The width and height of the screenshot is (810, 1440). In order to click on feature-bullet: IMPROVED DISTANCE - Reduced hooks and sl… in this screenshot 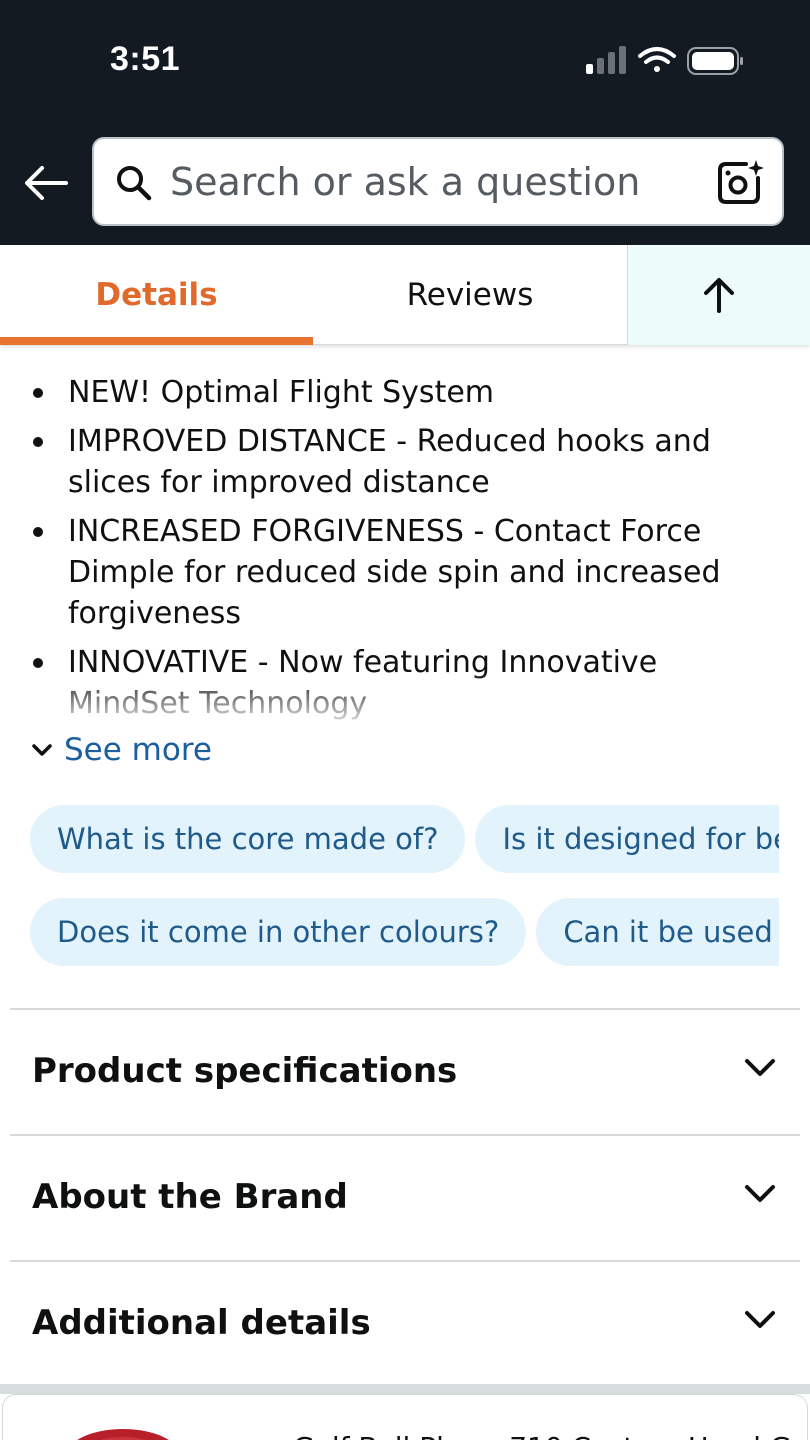, I will do `click(395, 462)`.